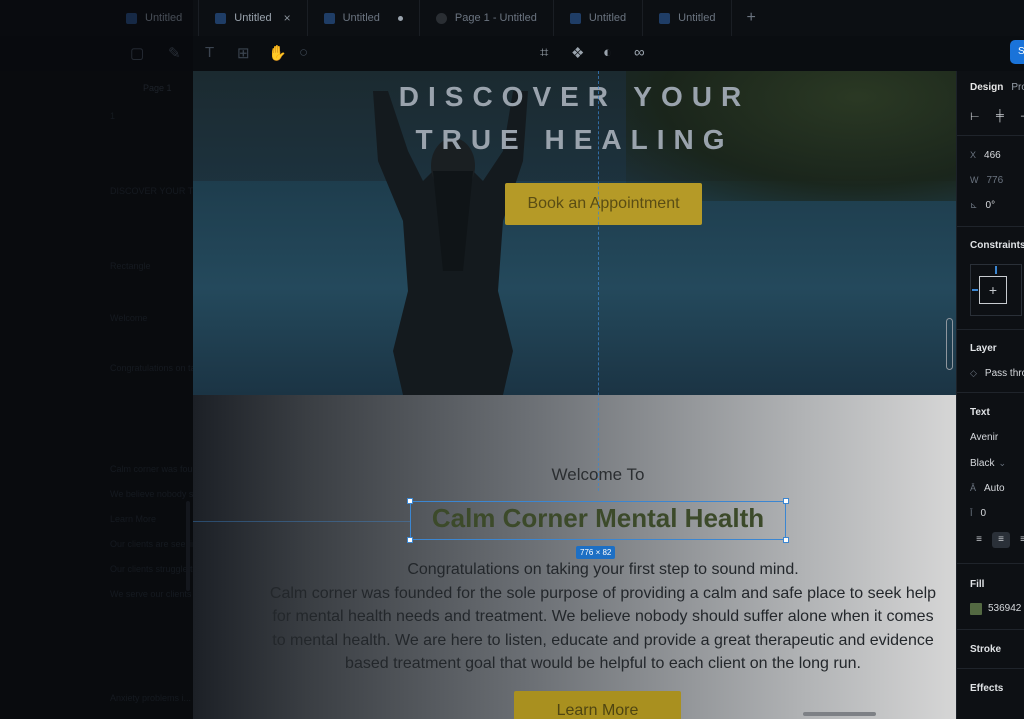 The height and width of the screenshot is (719, 1024). I want to click on font-weight-select: Black ⌄, so click(992, 463).